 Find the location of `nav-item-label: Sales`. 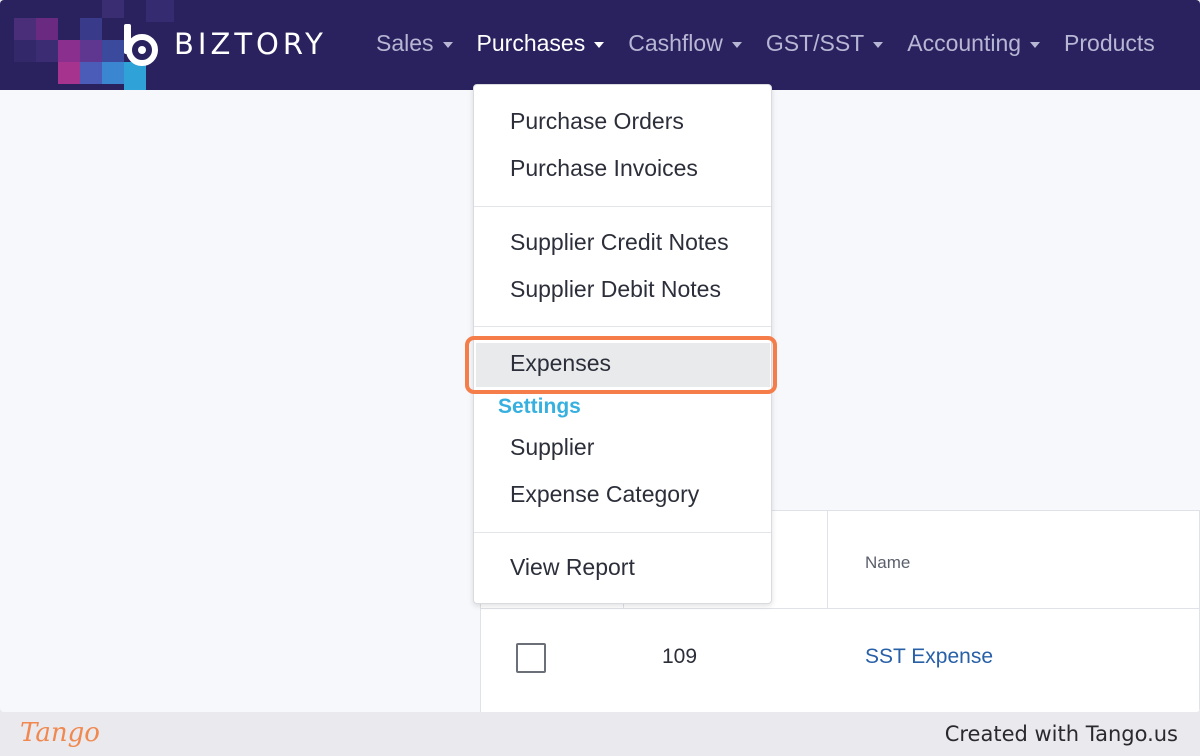

nav-item-label: Sales is located at coordinates (405, 43).